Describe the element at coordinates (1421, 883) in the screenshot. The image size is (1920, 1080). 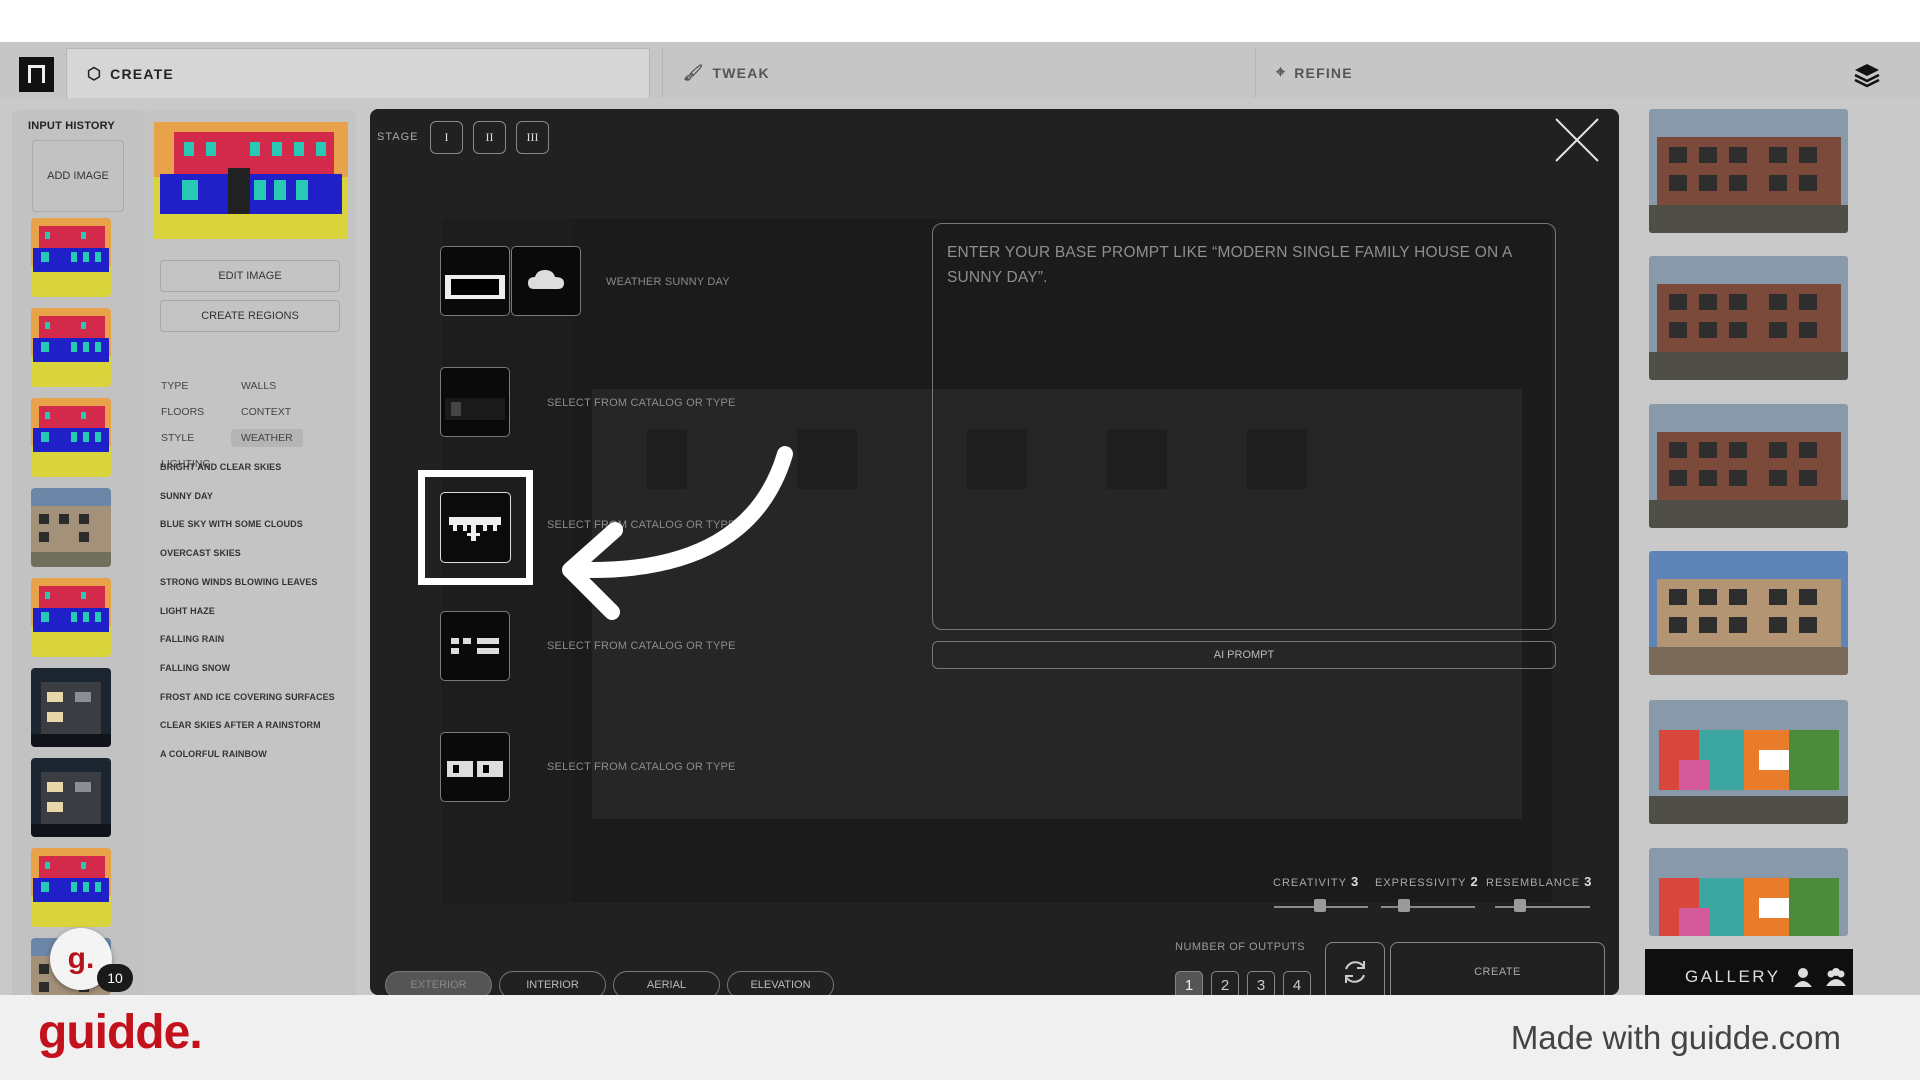
I see `expressivity-label-text: EXPRESSIVITY` at that location.